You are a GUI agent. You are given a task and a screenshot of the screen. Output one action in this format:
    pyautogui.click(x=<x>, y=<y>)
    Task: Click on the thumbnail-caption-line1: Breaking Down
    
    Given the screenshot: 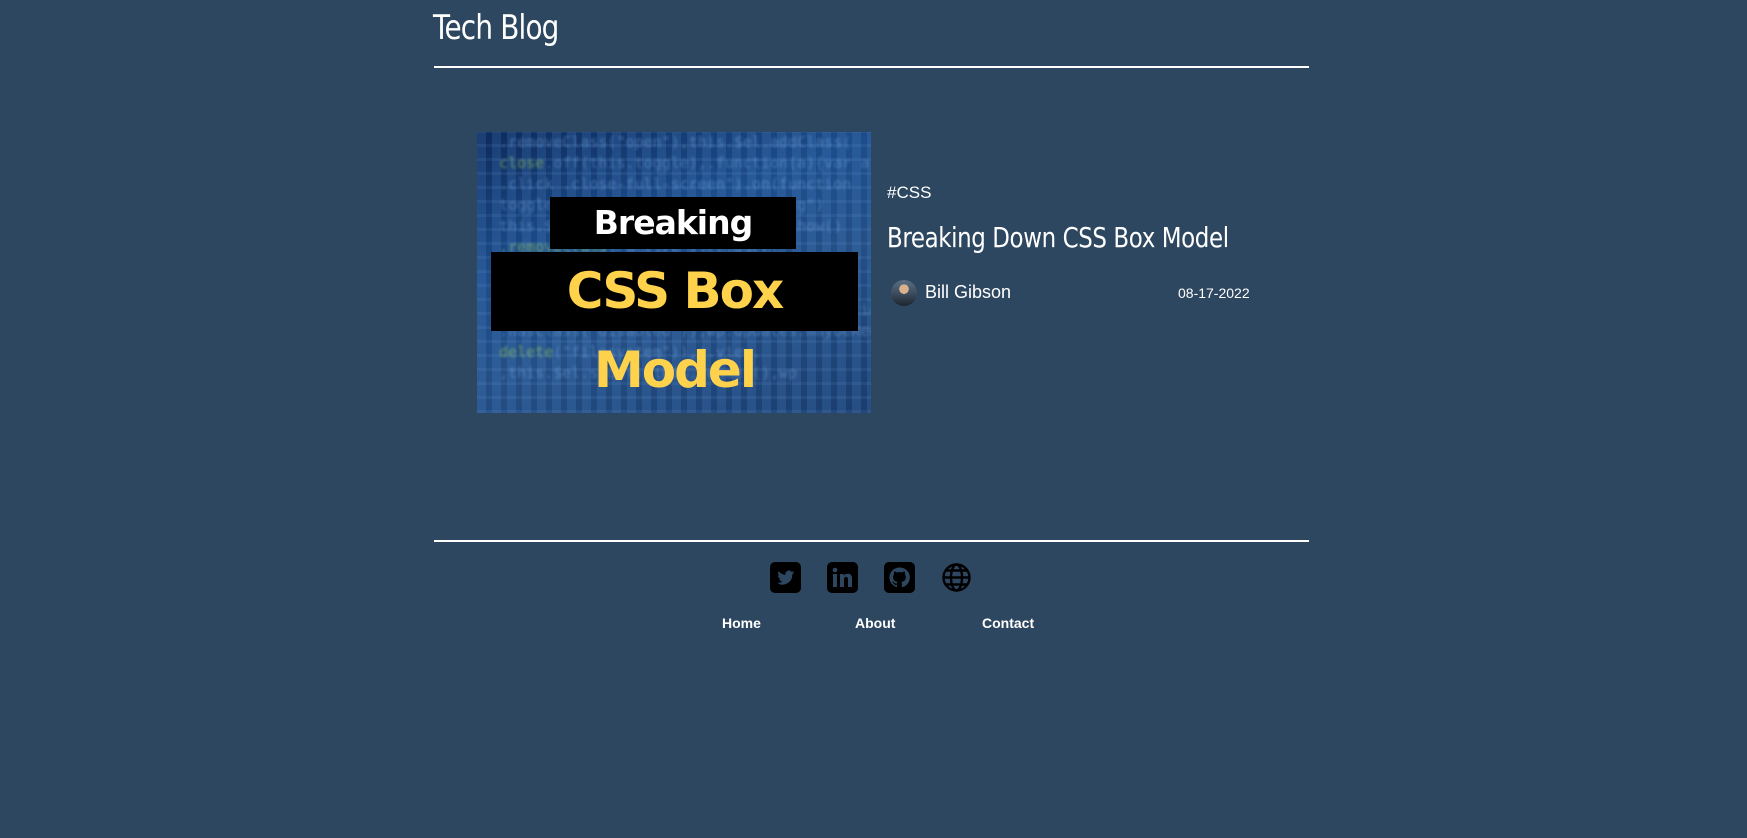 What is the action you would take?
    pyautogui.click(x=673, y=245)
    